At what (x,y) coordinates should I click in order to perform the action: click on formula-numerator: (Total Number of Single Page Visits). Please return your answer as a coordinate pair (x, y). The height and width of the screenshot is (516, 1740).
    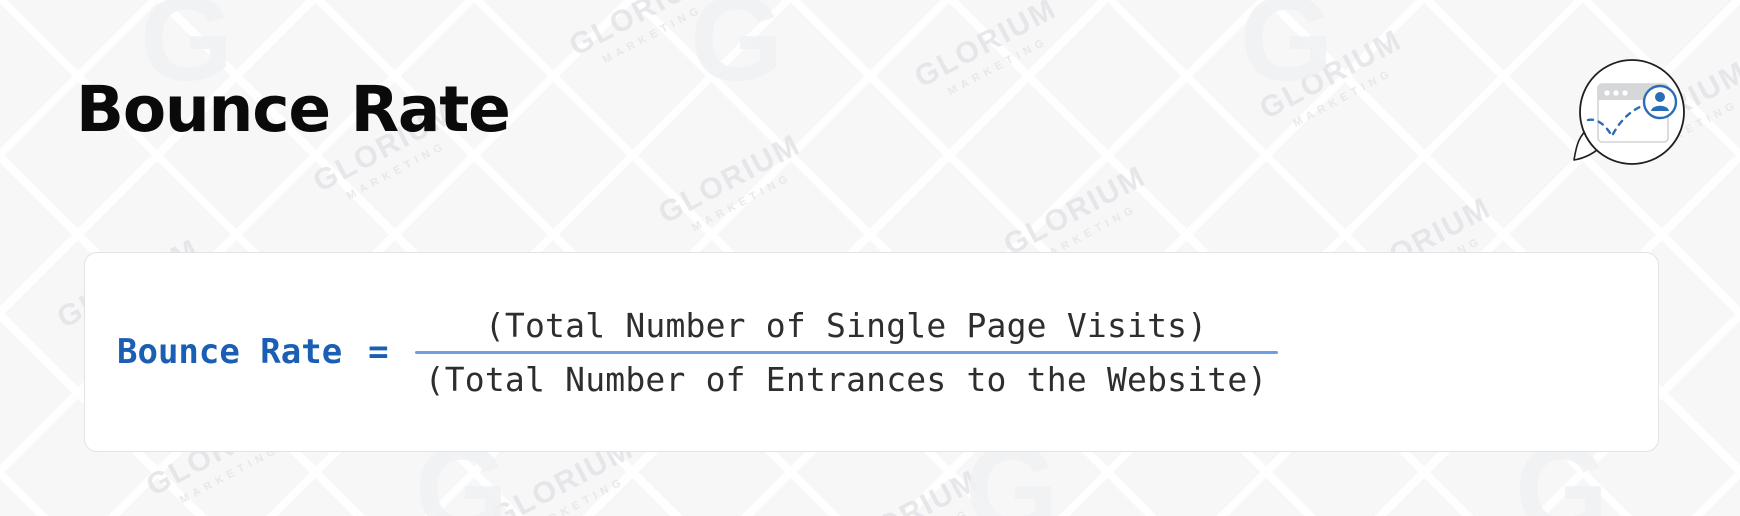
    Looking at the image, I should click on (846, 325).